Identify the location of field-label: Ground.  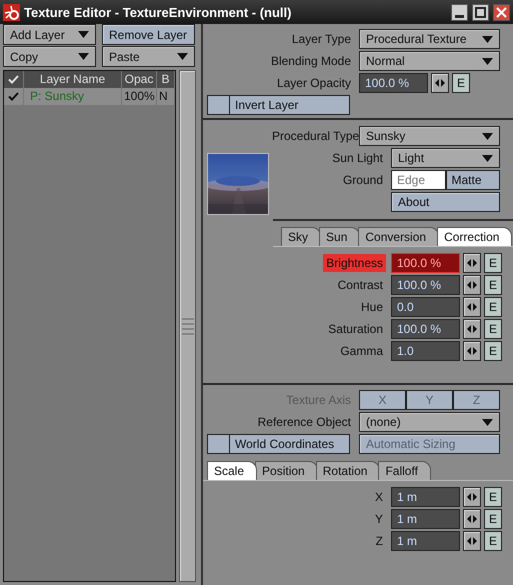
(363, 180).